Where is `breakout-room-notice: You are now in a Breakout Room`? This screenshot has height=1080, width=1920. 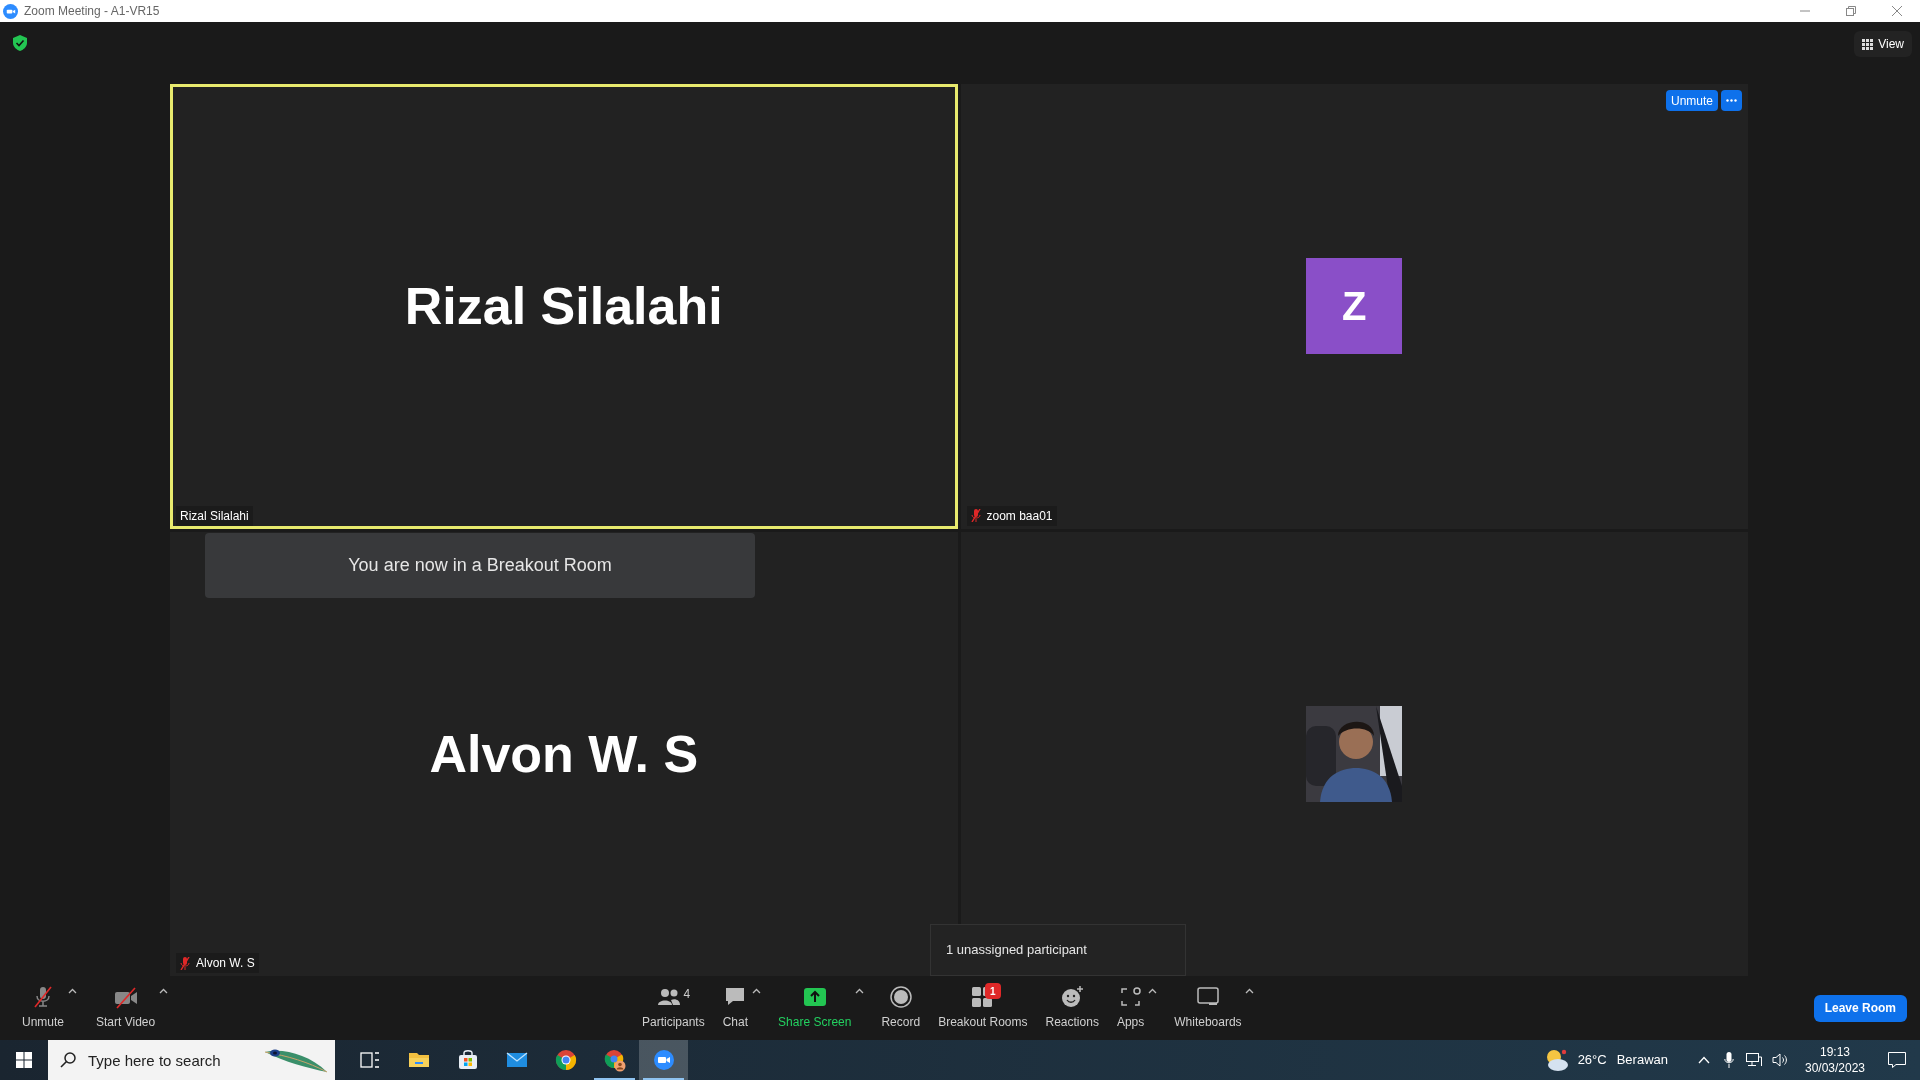
breakout-room-notice: You are now in a Breakout Room is located at coordinates (480, 565).